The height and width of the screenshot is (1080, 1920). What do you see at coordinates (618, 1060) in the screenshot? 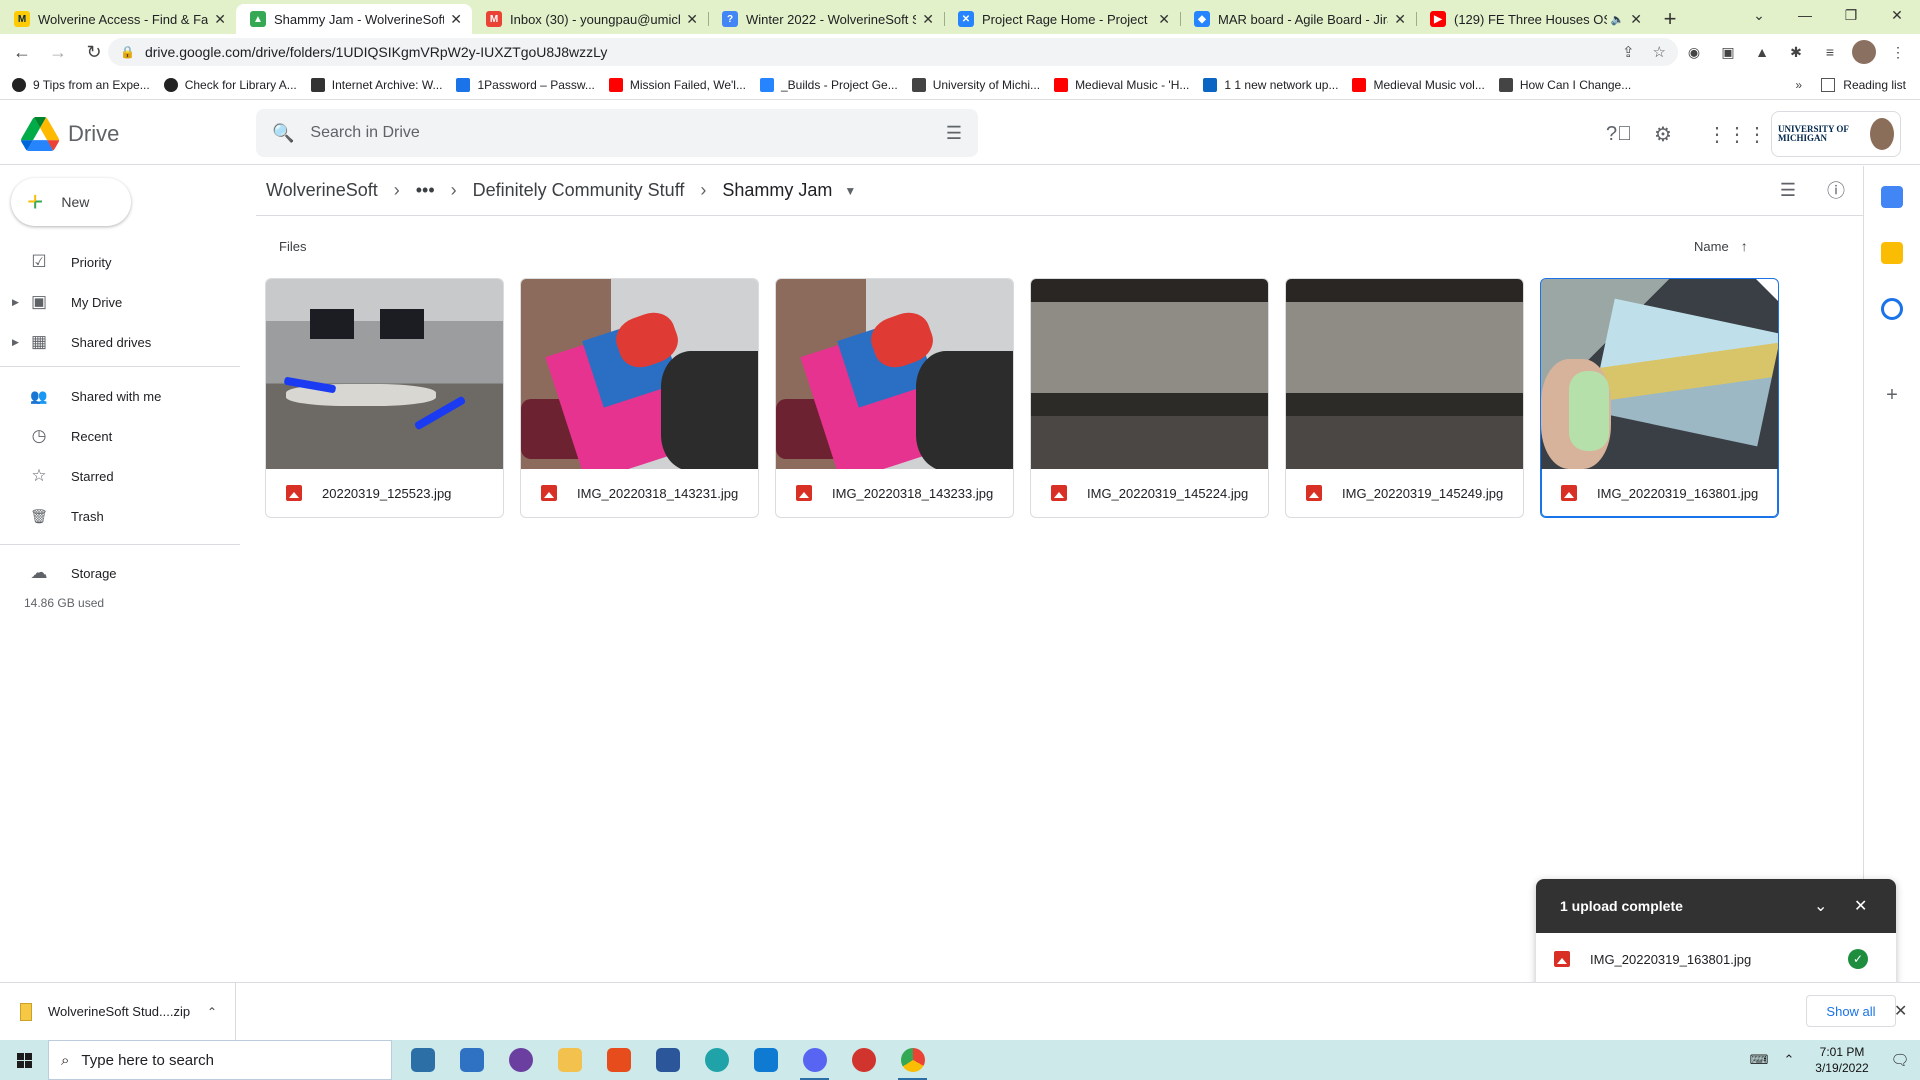
I see `taskbar-office-icon` at bounding box center [618, 1060].